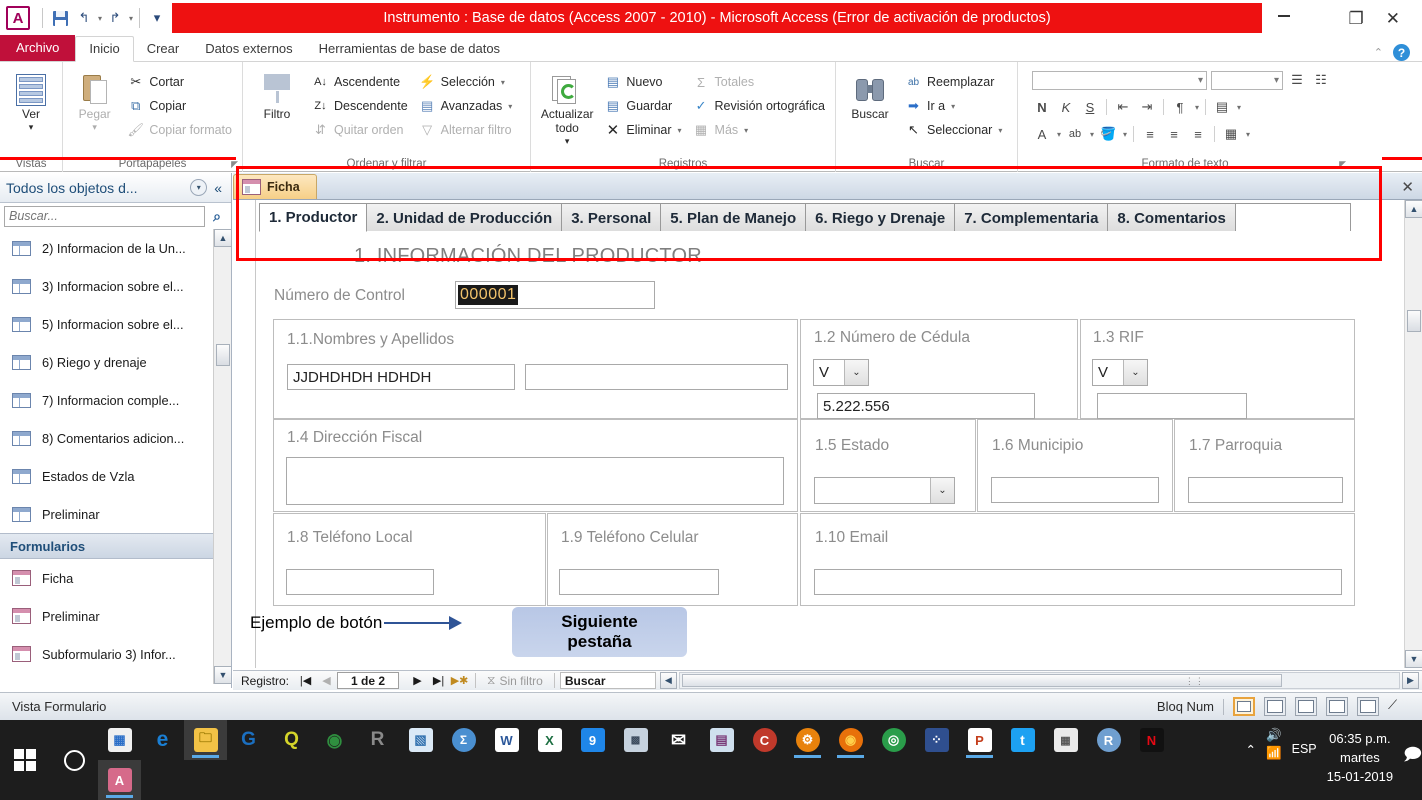  What do you see at coordinates (1039, 680) in the screenshot?
I see `horizontal-scrollbar: ⋮⋮` at bounding box center [1039, 680].